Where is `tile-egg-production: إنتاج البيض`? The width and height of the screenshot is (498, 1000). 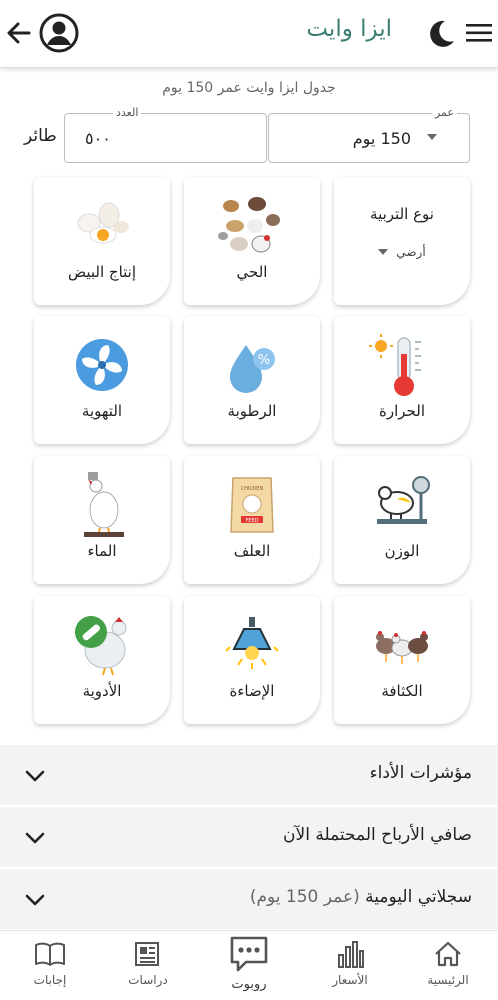
tile-egg-production: إنتاج البيض is located at coordinates (102, 241).